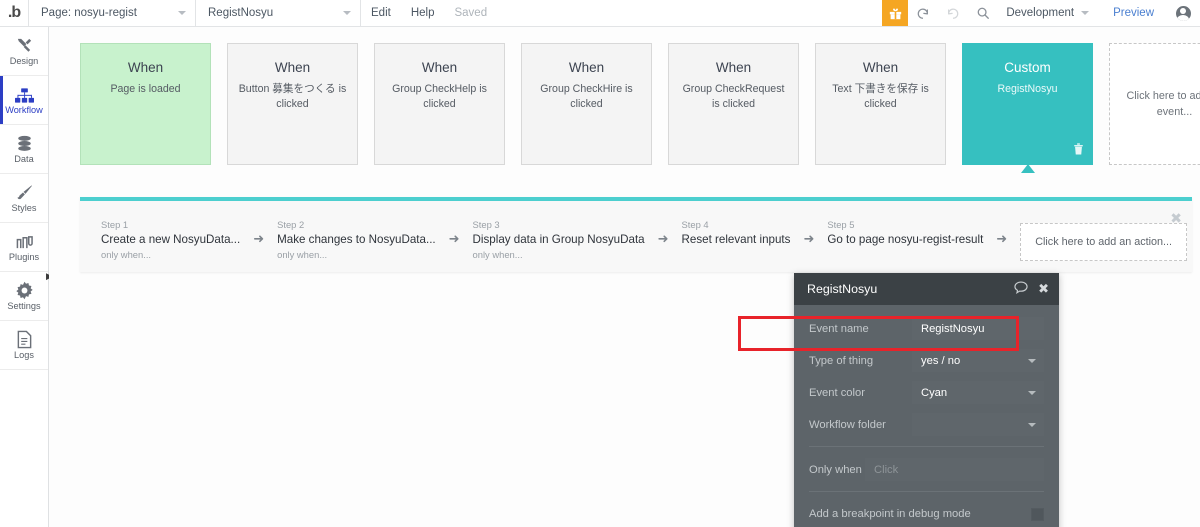 Image resolution: width=1200 pixels, height=527 pixels. I want to click on delete-event-icon, so click(1078, 150).